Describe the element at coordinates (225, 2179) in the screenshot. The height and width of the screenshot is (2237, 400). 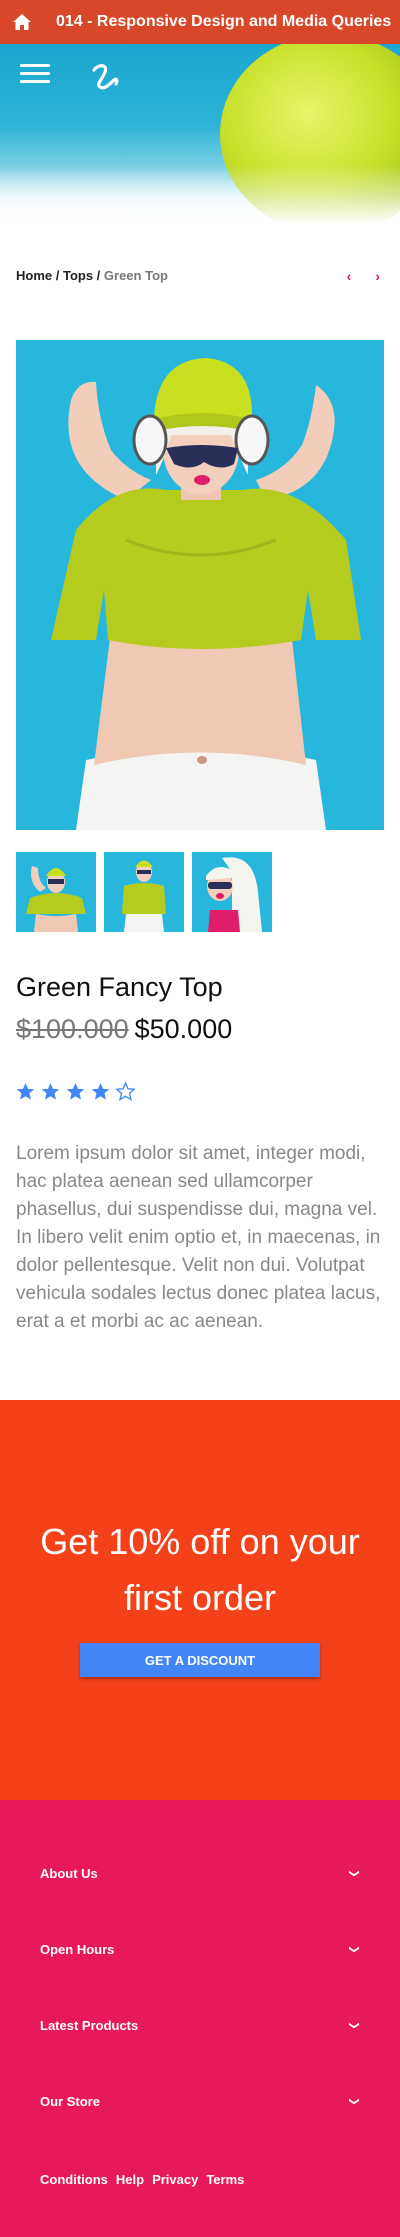
I see `footer-link-terms: Terms` at that location.